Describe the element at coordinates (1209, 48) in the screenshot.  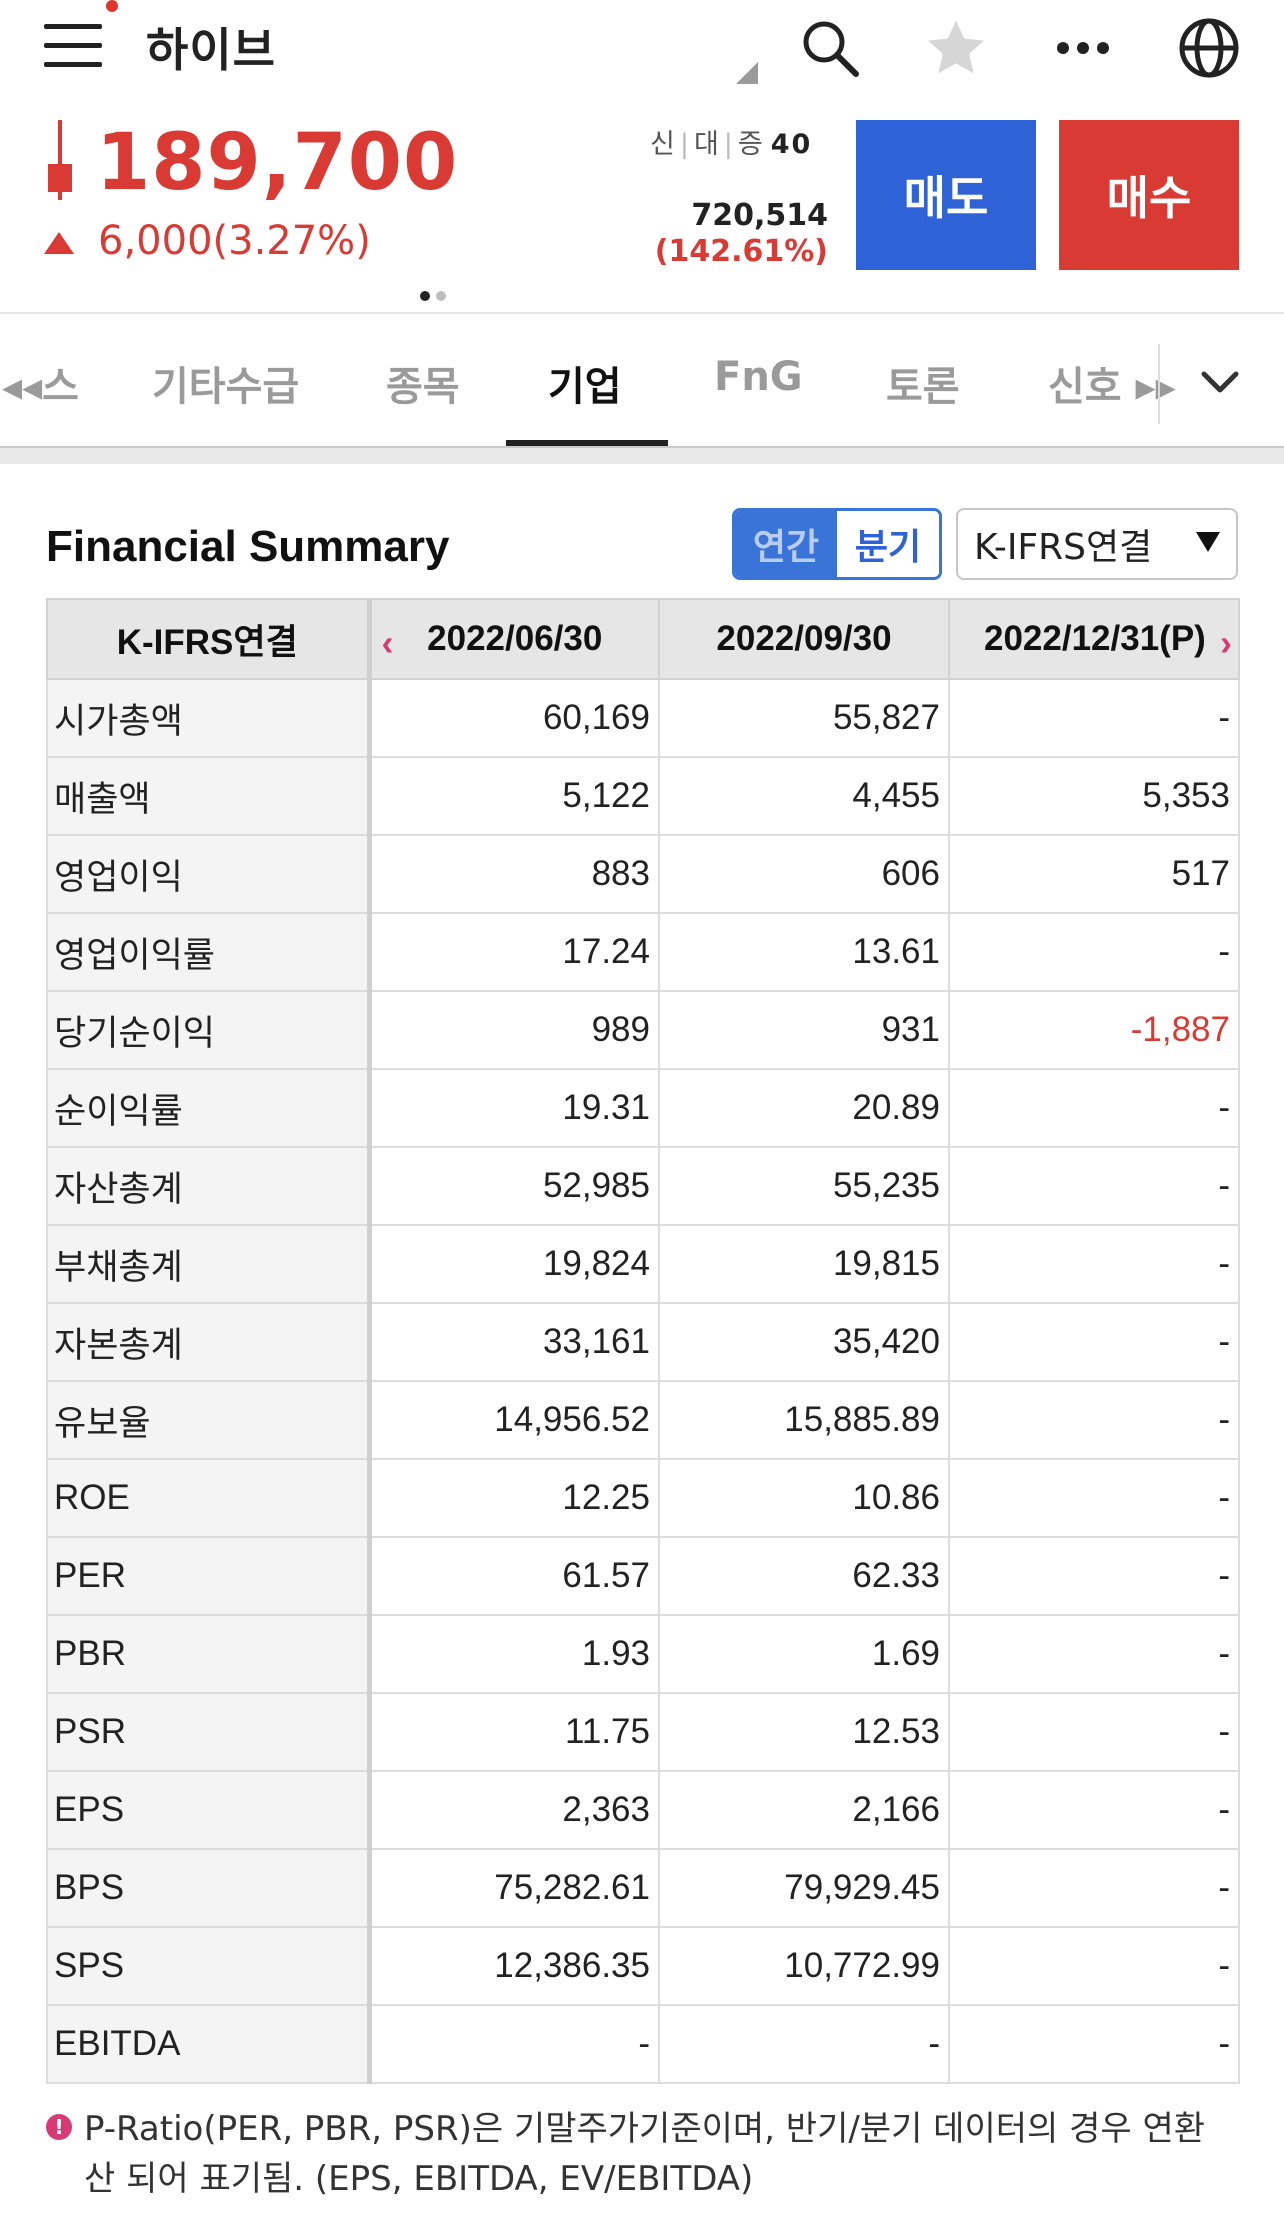
I see `globe-icon` at that location.